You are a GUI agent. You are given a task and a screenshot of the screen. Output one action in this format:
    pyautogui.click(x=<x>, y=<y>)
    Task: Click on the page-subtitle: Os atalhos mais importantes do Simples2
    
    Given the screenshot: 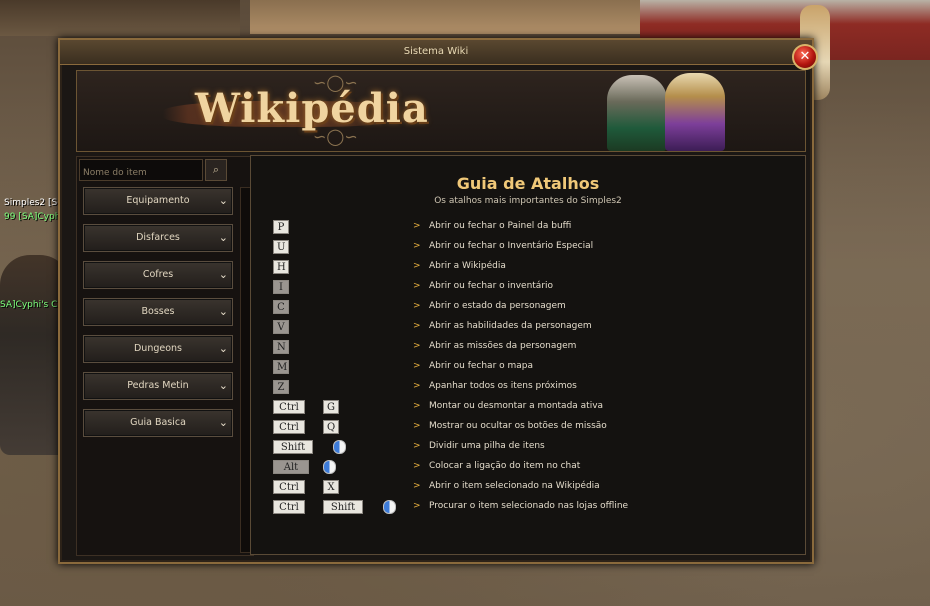 What is the action you would take?
    pyautogui.click(x=528, y=201)
    